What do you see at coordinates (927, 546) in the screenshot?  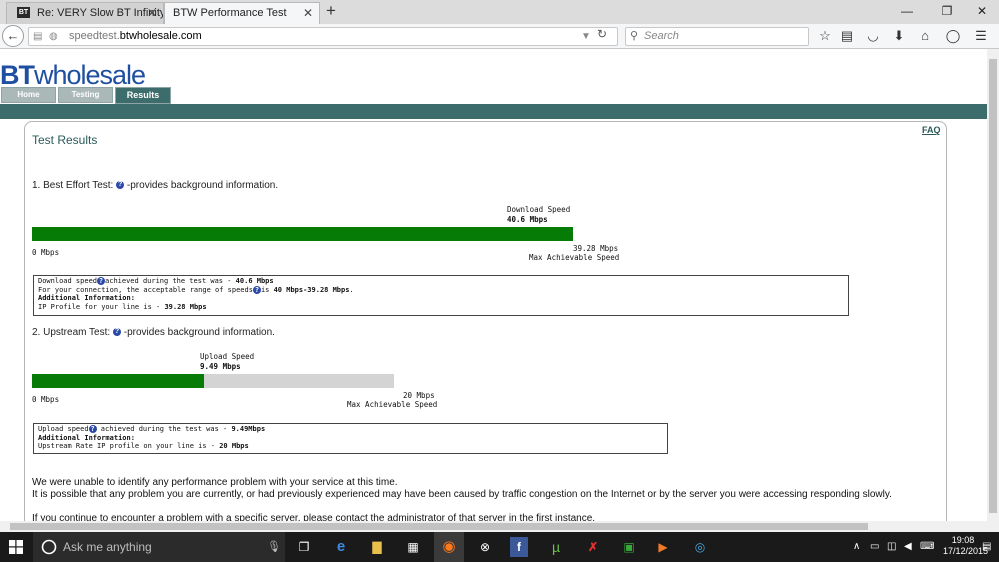 I see `keyboard-icon: ⌨` at bounding box center [927, 546].